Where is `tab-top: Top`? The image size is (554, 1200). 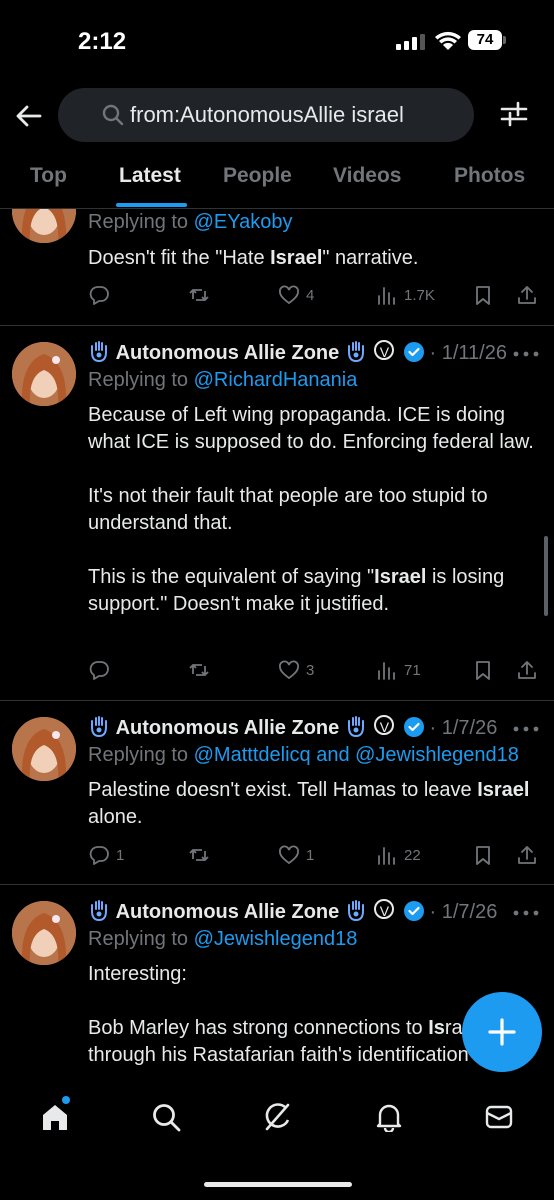 tab-top: Top is located at coordinates (48, 176).